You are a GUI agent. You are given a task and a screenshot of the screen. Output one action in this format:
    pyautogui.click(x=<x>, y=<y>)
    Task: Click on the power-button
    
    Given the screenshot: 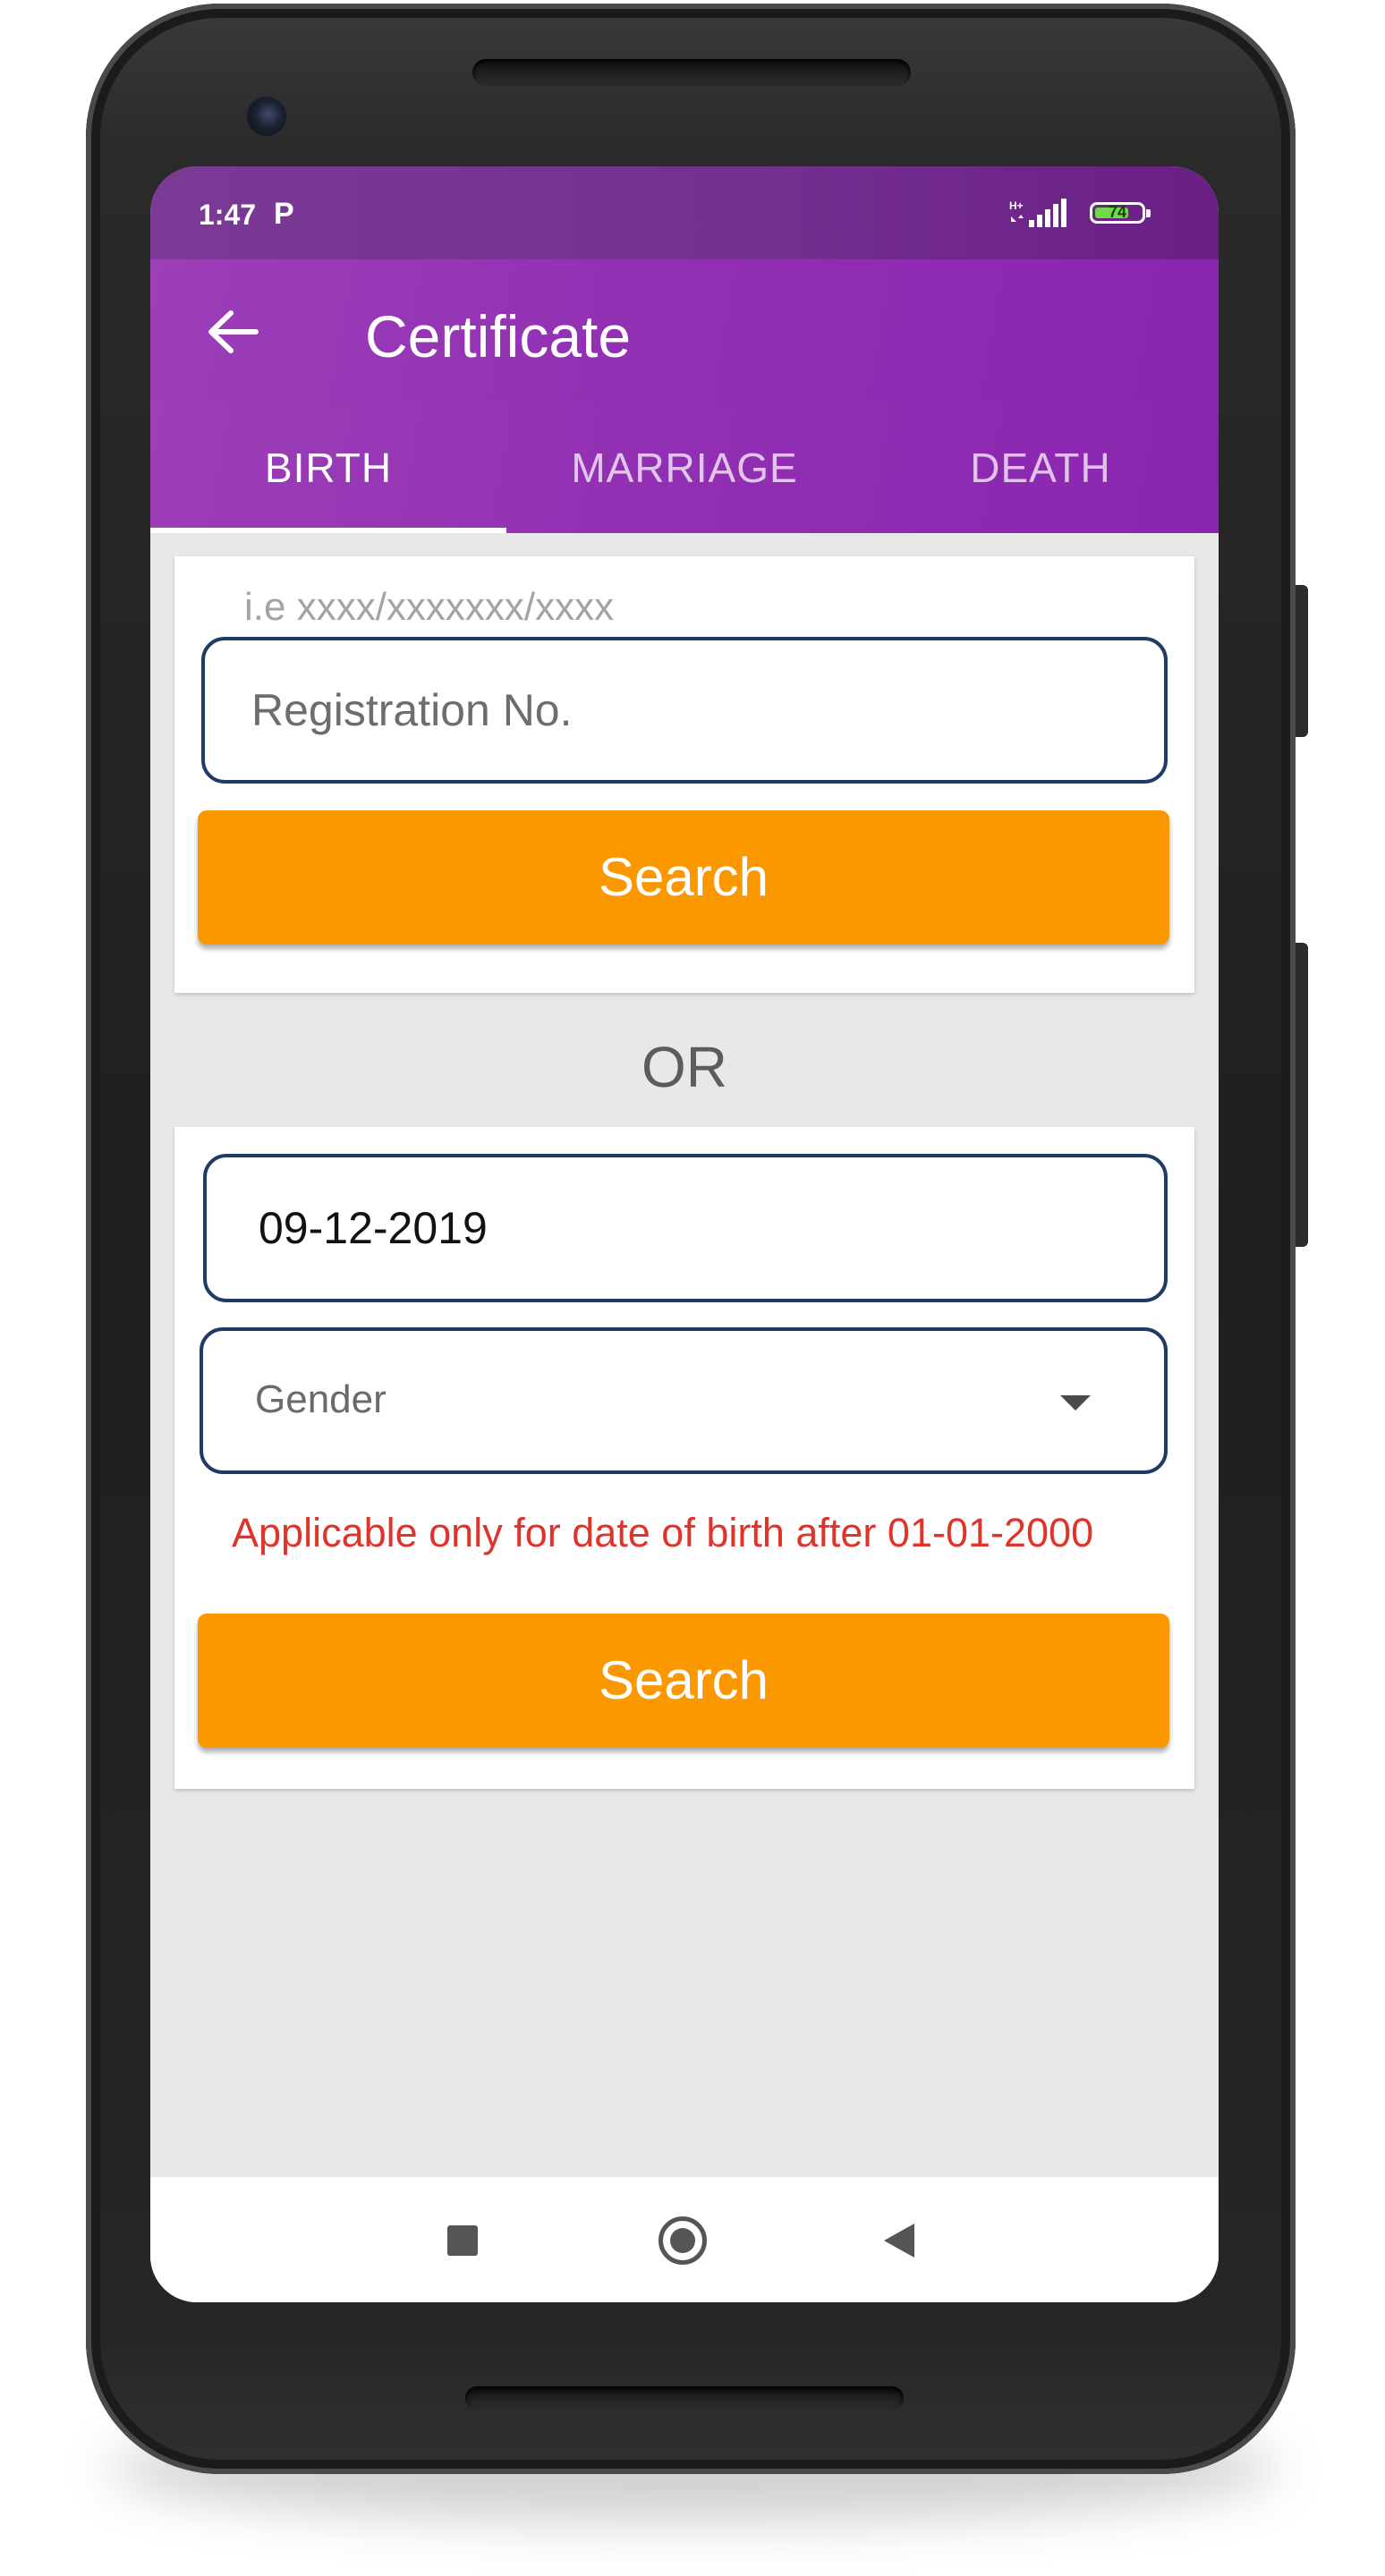 What is the action you would take?
    pyautogui.click(x=1302, y=661)
    